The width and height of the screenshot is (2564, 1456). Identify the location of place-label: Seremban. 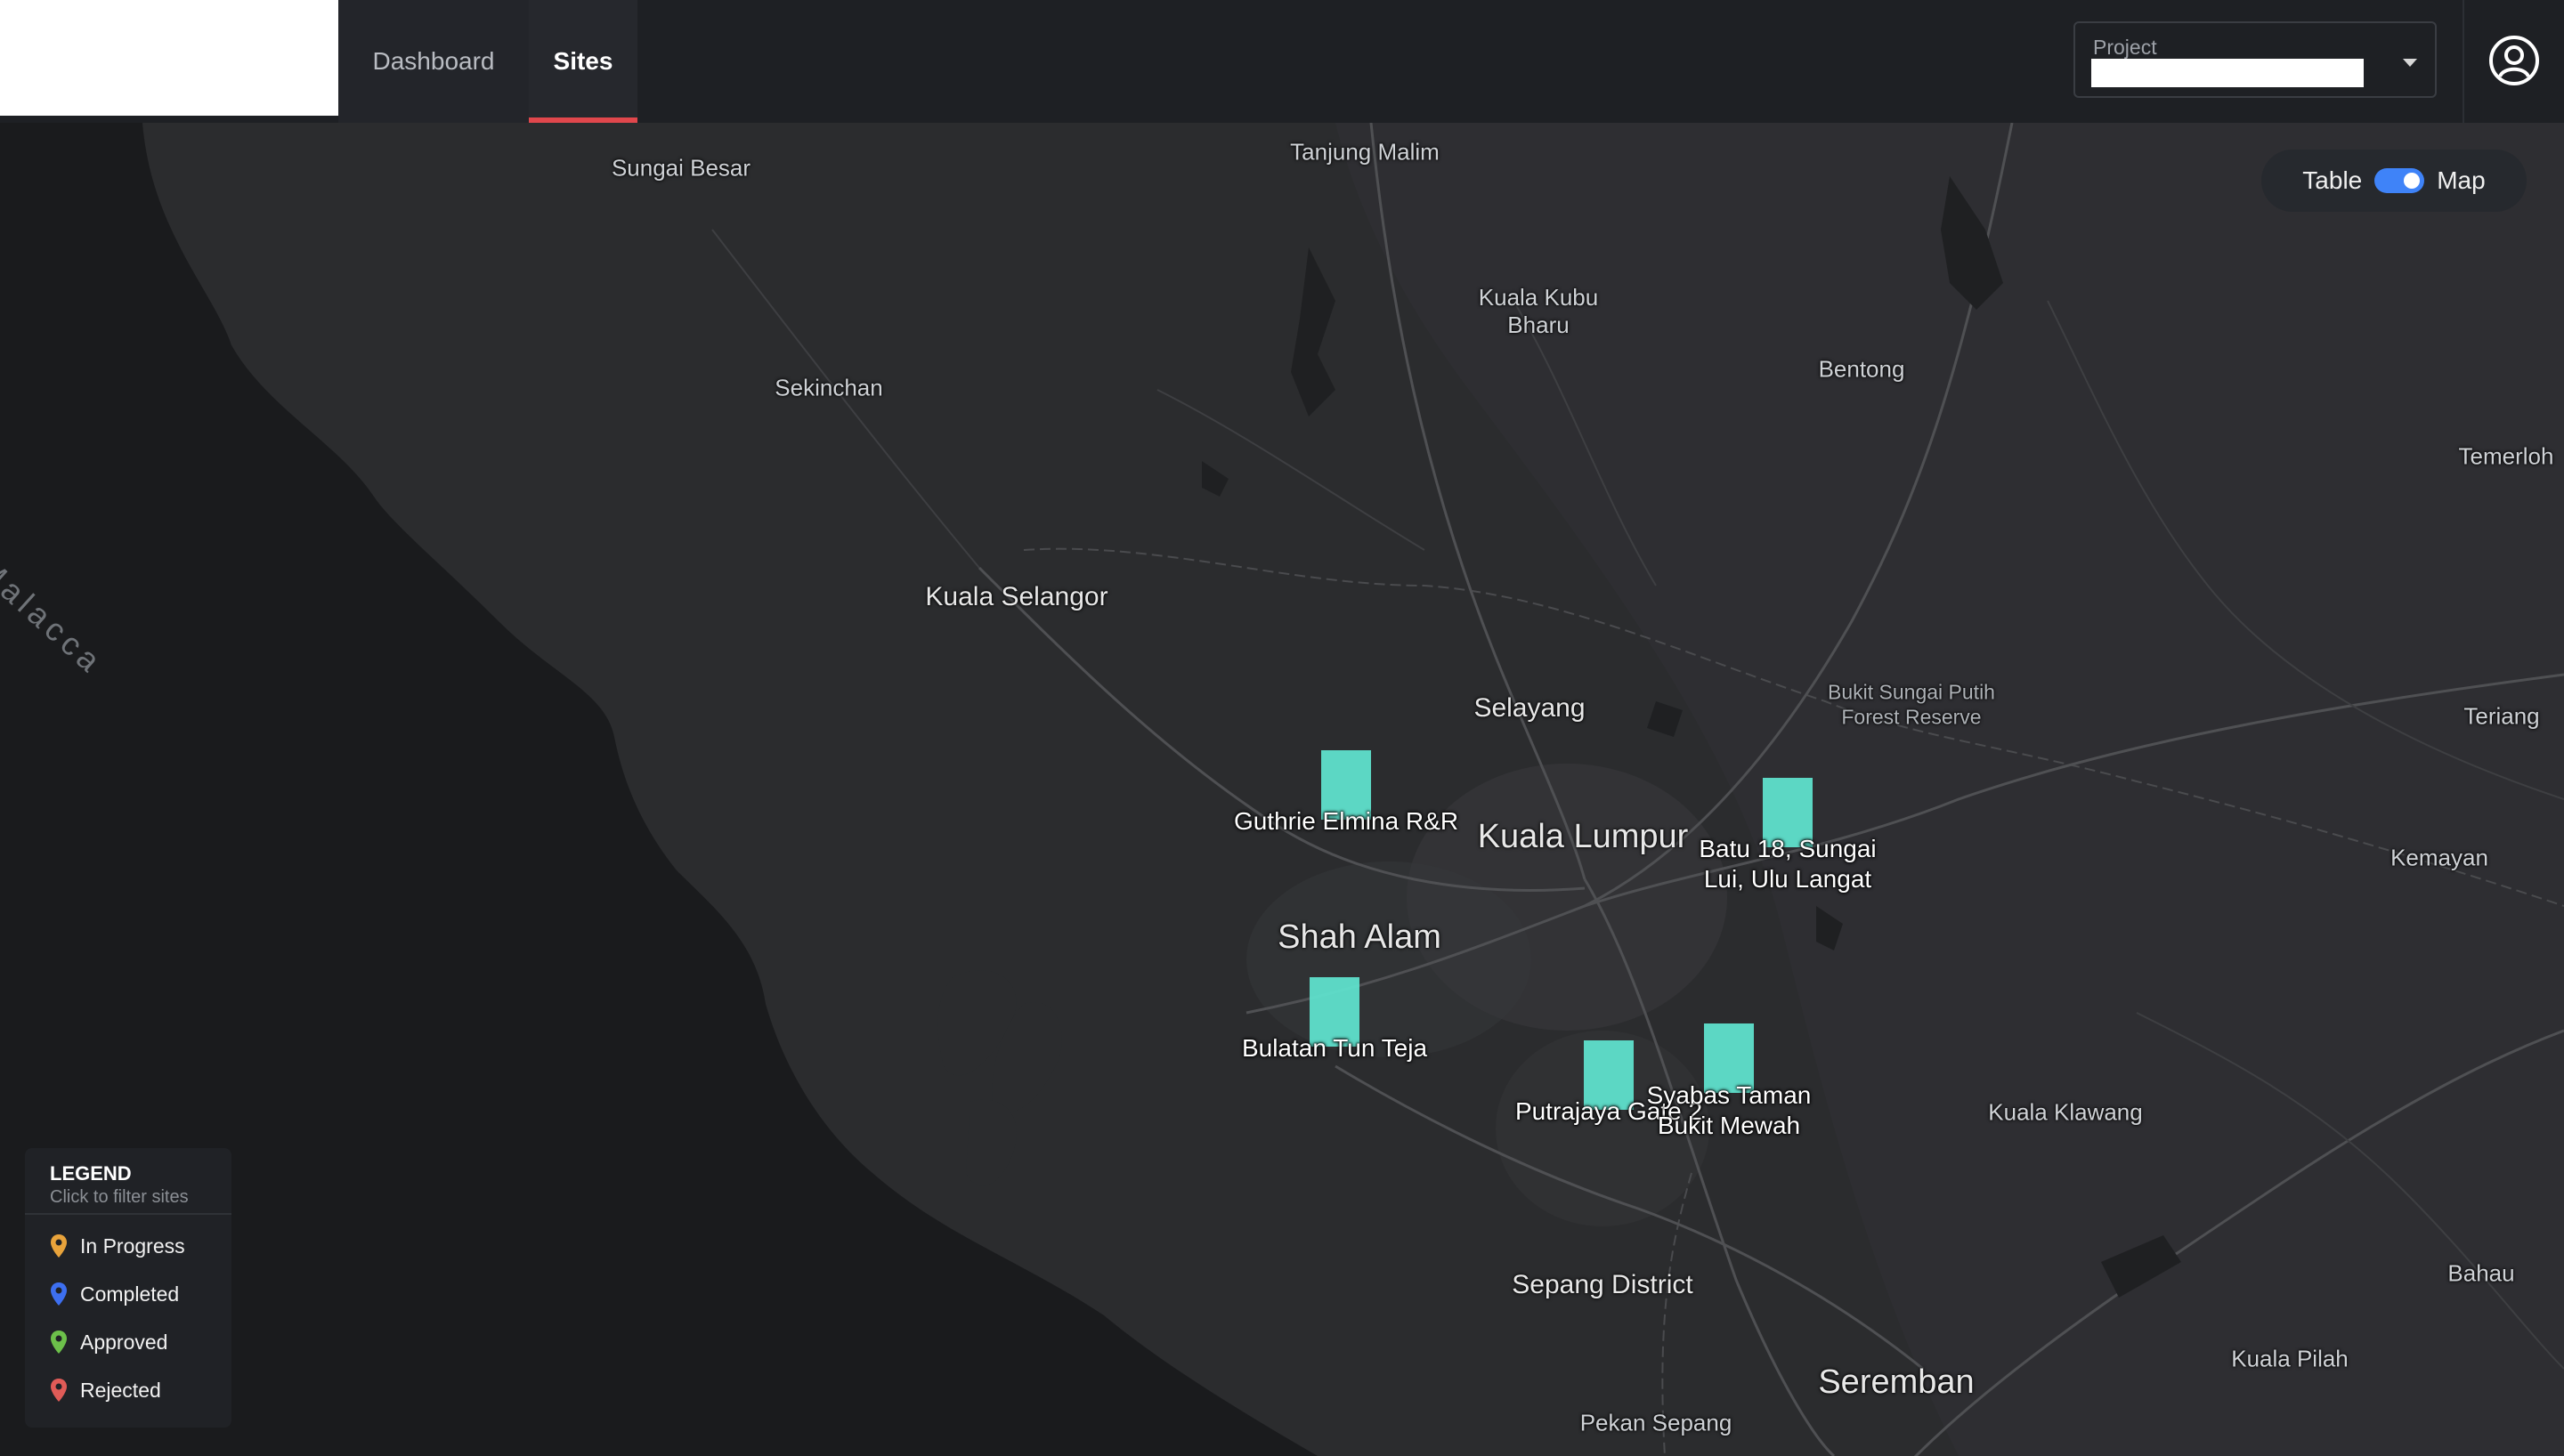
(1896, 1382).